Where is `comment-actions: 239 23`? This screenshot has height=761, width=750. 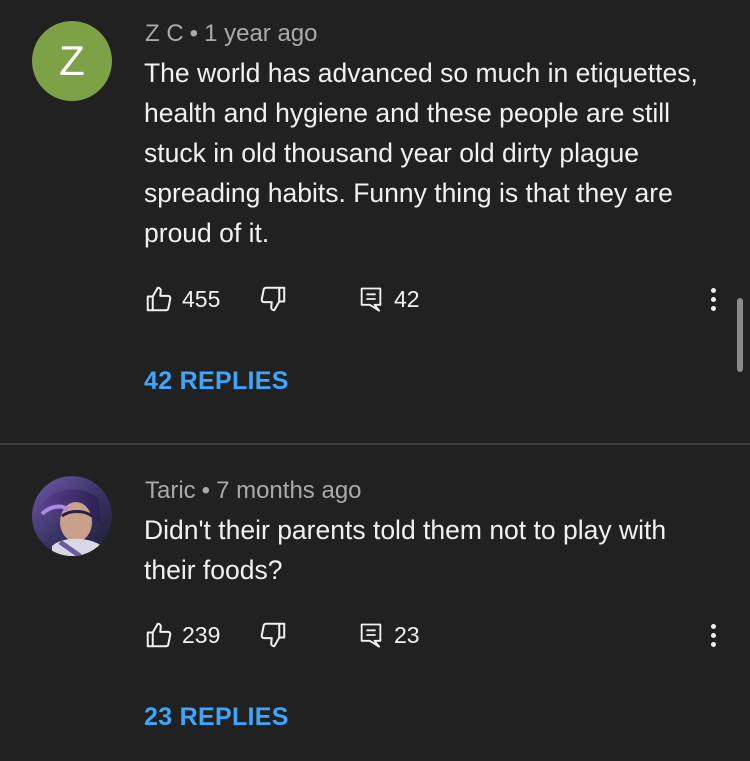 comment-actions: 239 23 is located at coordinates (282, 635).